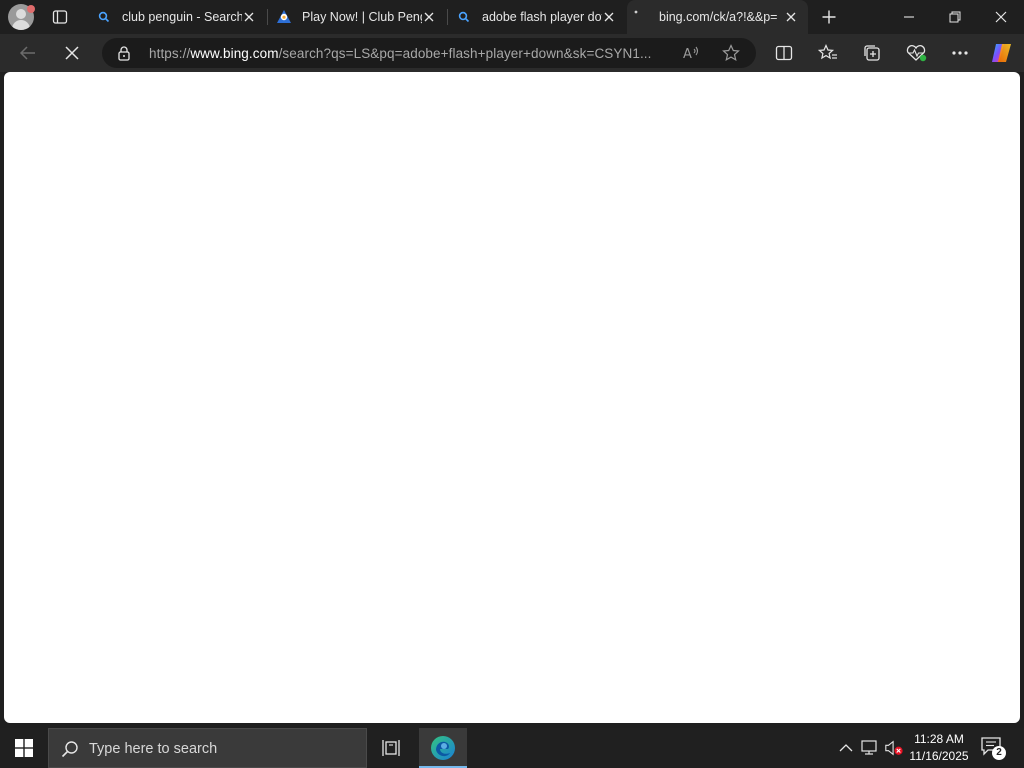 The height and width of the screenshot is (768, 1024). I want to click on tab-title: bing.com/ck/a?!&&p=, so click(718, 17).